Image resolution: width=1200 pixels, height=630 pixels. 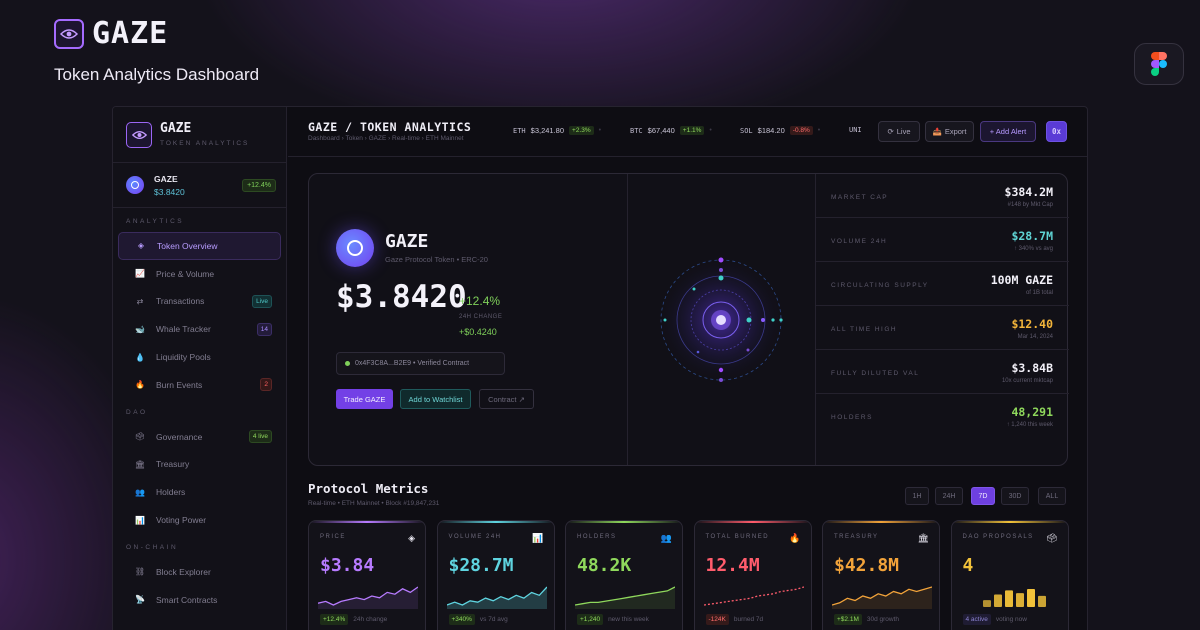 What do you see at coordinates (199, 492) in the screenshot?
I see `sidebar-item-holders: 👥 Holders` at bounding box center [199, 492].